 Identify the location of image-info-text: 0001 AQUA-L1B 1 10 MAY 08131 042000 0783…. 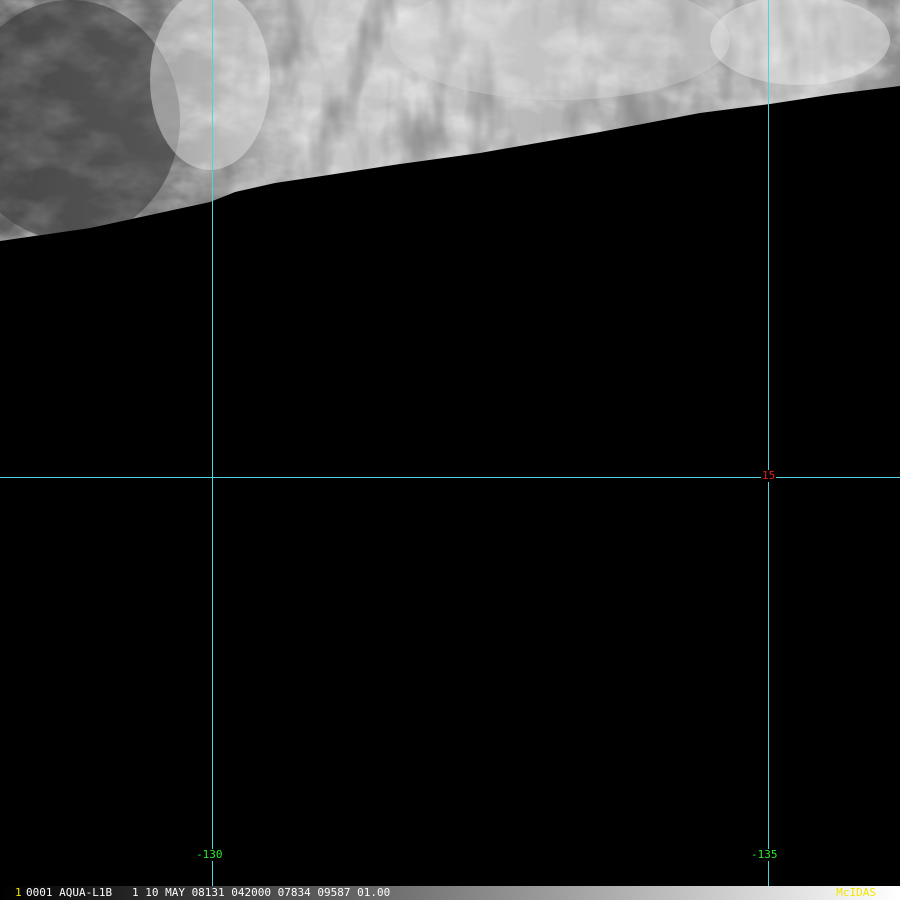
(208, 892).